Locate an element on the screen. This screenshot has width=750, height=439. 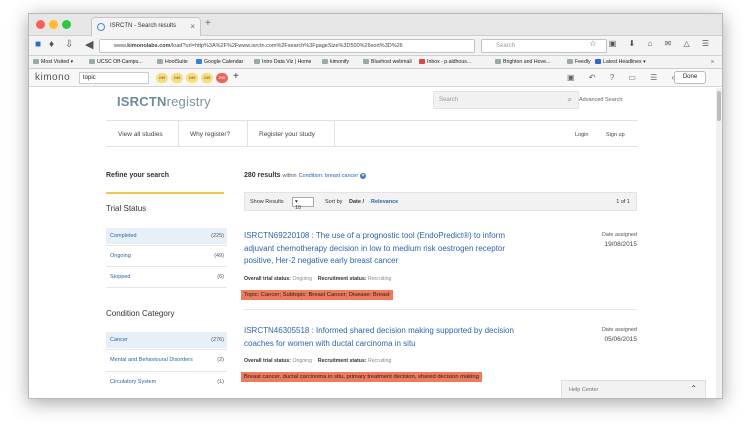
pagination-info: 1 of 1 is located at coordinates (623, 202).